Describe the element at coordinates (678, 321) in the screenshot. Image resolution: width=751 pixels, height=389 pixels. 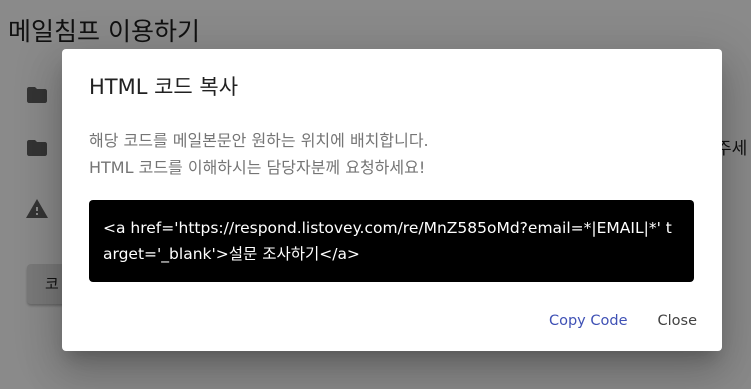
I see `close-button: Close` at that location.